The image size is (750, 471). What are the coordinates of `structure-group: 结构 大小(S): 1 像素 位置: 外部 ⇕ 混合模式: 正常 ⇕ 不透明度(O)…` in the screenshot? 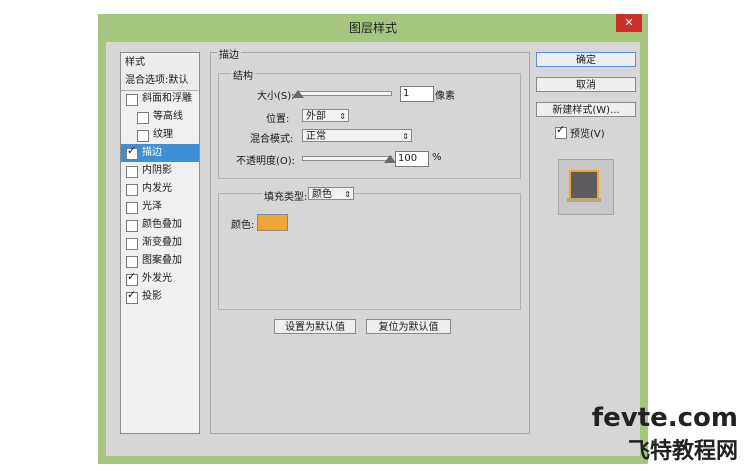 It's located at (369, 123).